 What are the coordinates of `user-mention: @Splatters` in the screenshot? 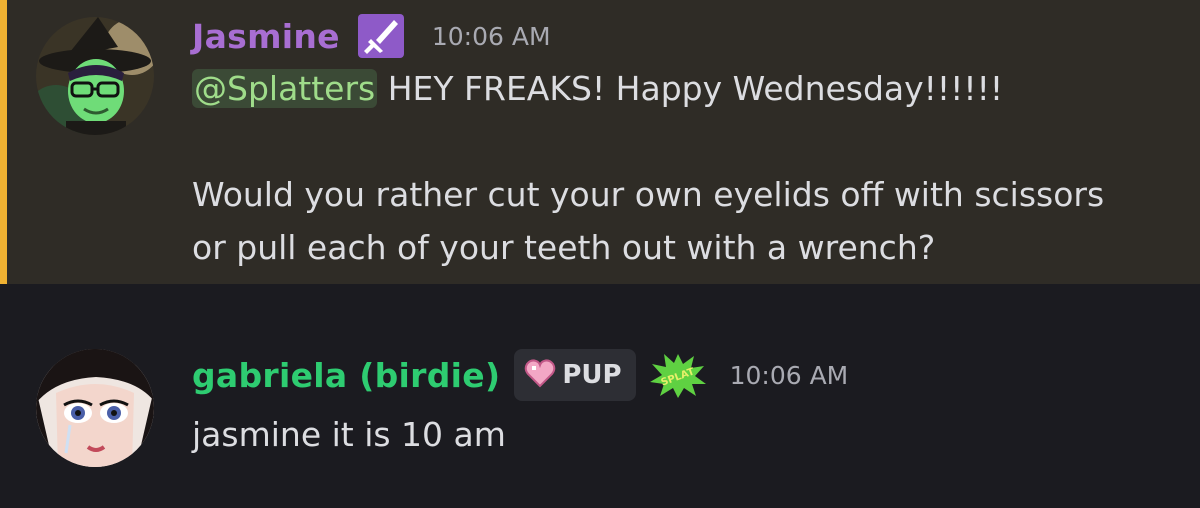 It's located at (285, 88).